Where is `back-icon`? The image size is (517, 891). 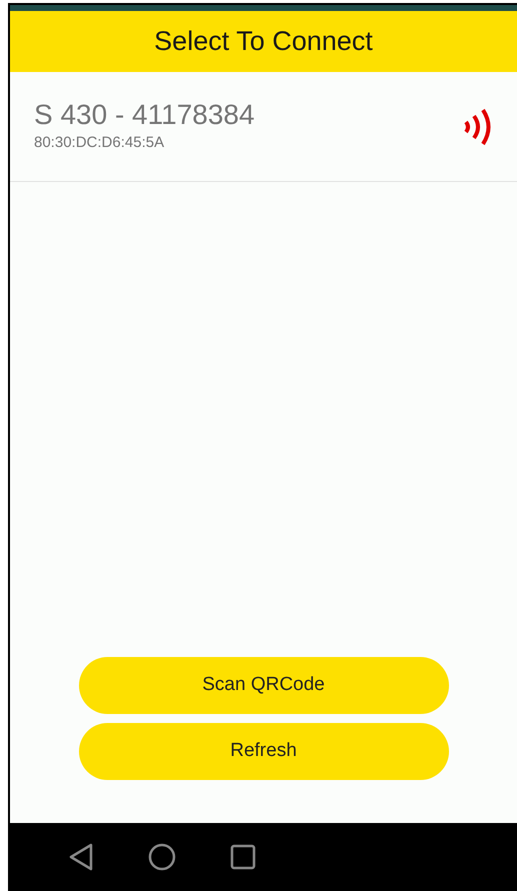 back-icon is located at coordinates (81, 857).